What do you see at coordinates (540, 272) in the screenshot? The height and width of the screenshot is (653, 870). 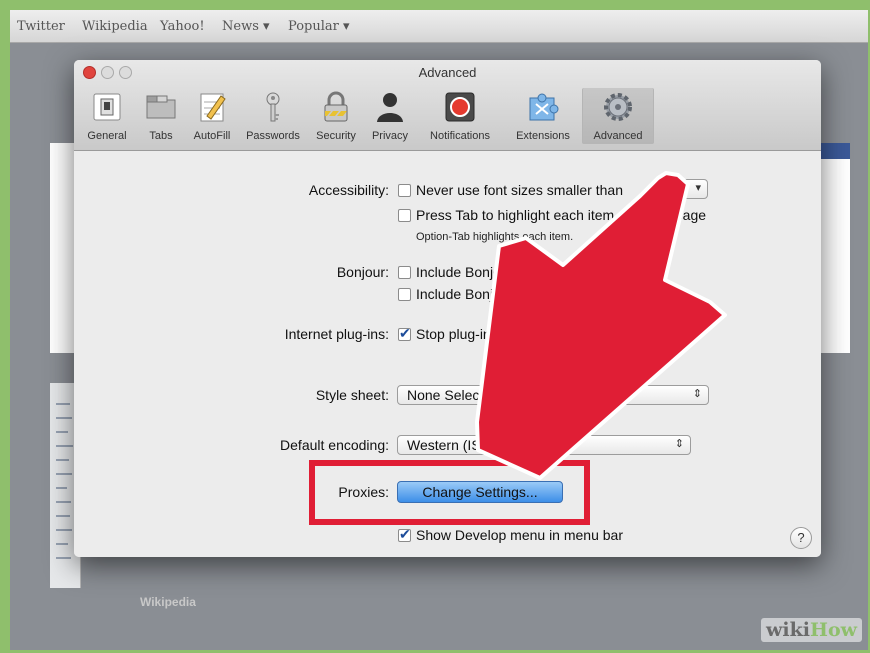 I see `bonjour-bookmarks-option: Include Bonjour in the Bookmarks menu` at bounding box center [540, 272].